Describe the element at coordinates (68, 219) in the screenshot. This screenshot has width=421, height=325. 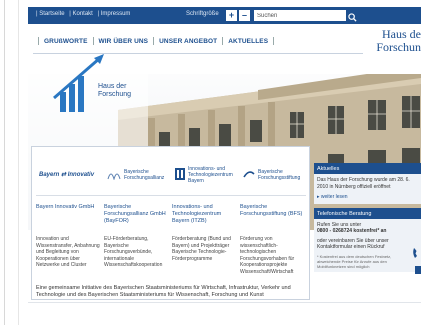
I see `partner-name-link: Bayern Innovativ GmbH` at that location.